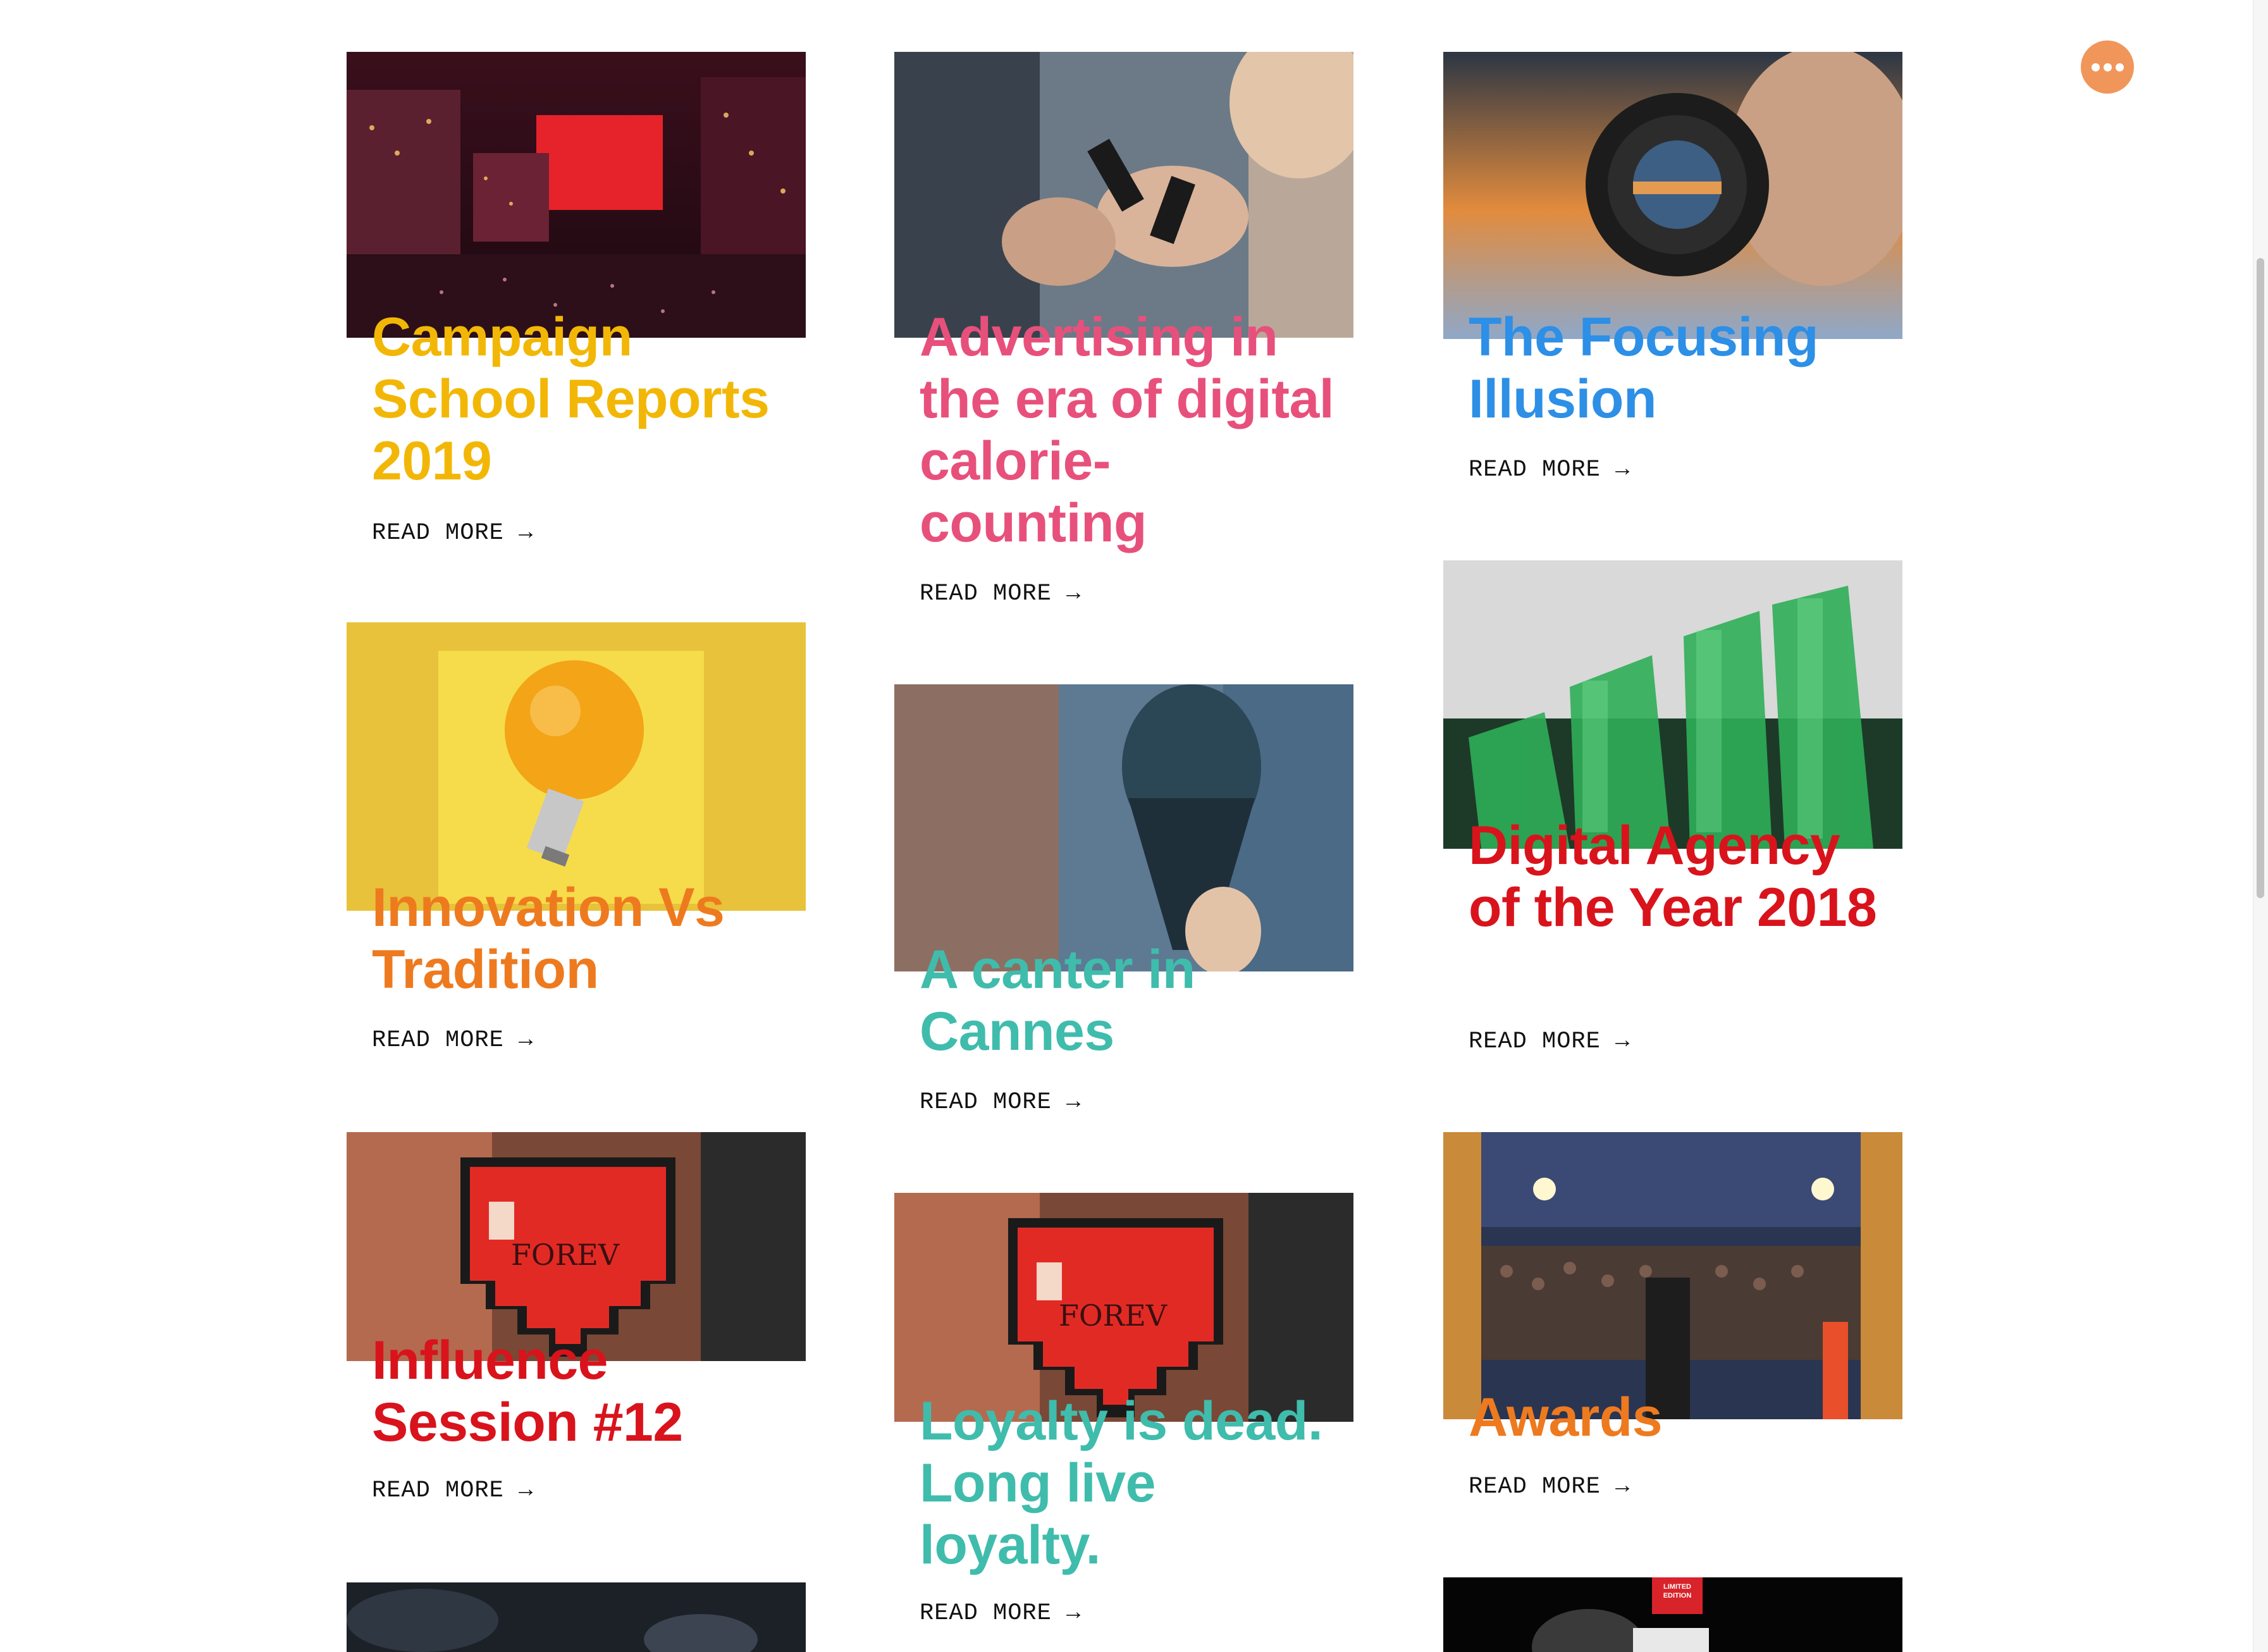 The height and width of the screenshot is (1652, 2268). I want to click on article-title: Digital Agency of the Year 2018, so click(1678, 877).